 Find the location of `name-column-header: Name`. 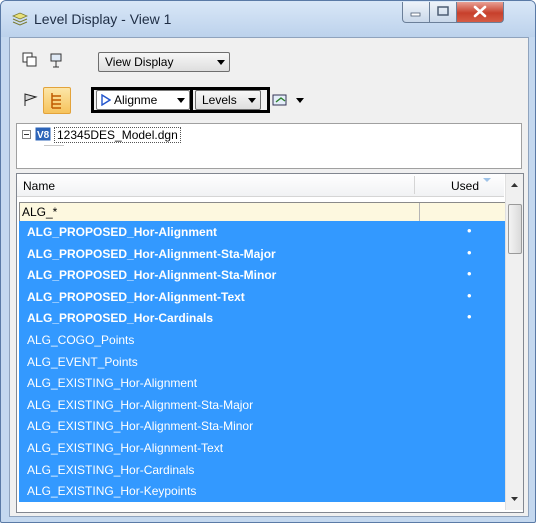

name-column-header: Name is located at coordinates (39, 186).